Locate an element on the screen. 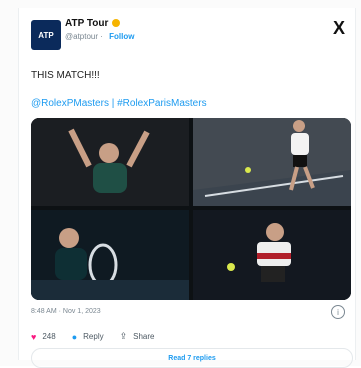  follow-button: Follow is located at coordinates (121, 36).